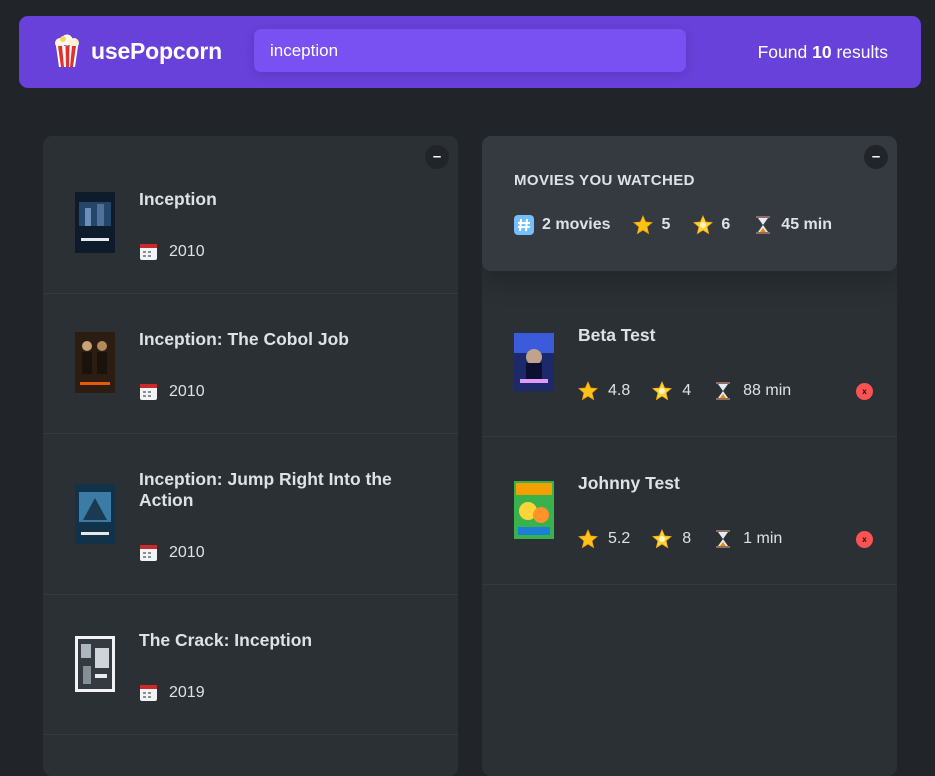 This screenshot has width=935, height=776. I want to click on results-count: Found 10 results, so click(823, 52).